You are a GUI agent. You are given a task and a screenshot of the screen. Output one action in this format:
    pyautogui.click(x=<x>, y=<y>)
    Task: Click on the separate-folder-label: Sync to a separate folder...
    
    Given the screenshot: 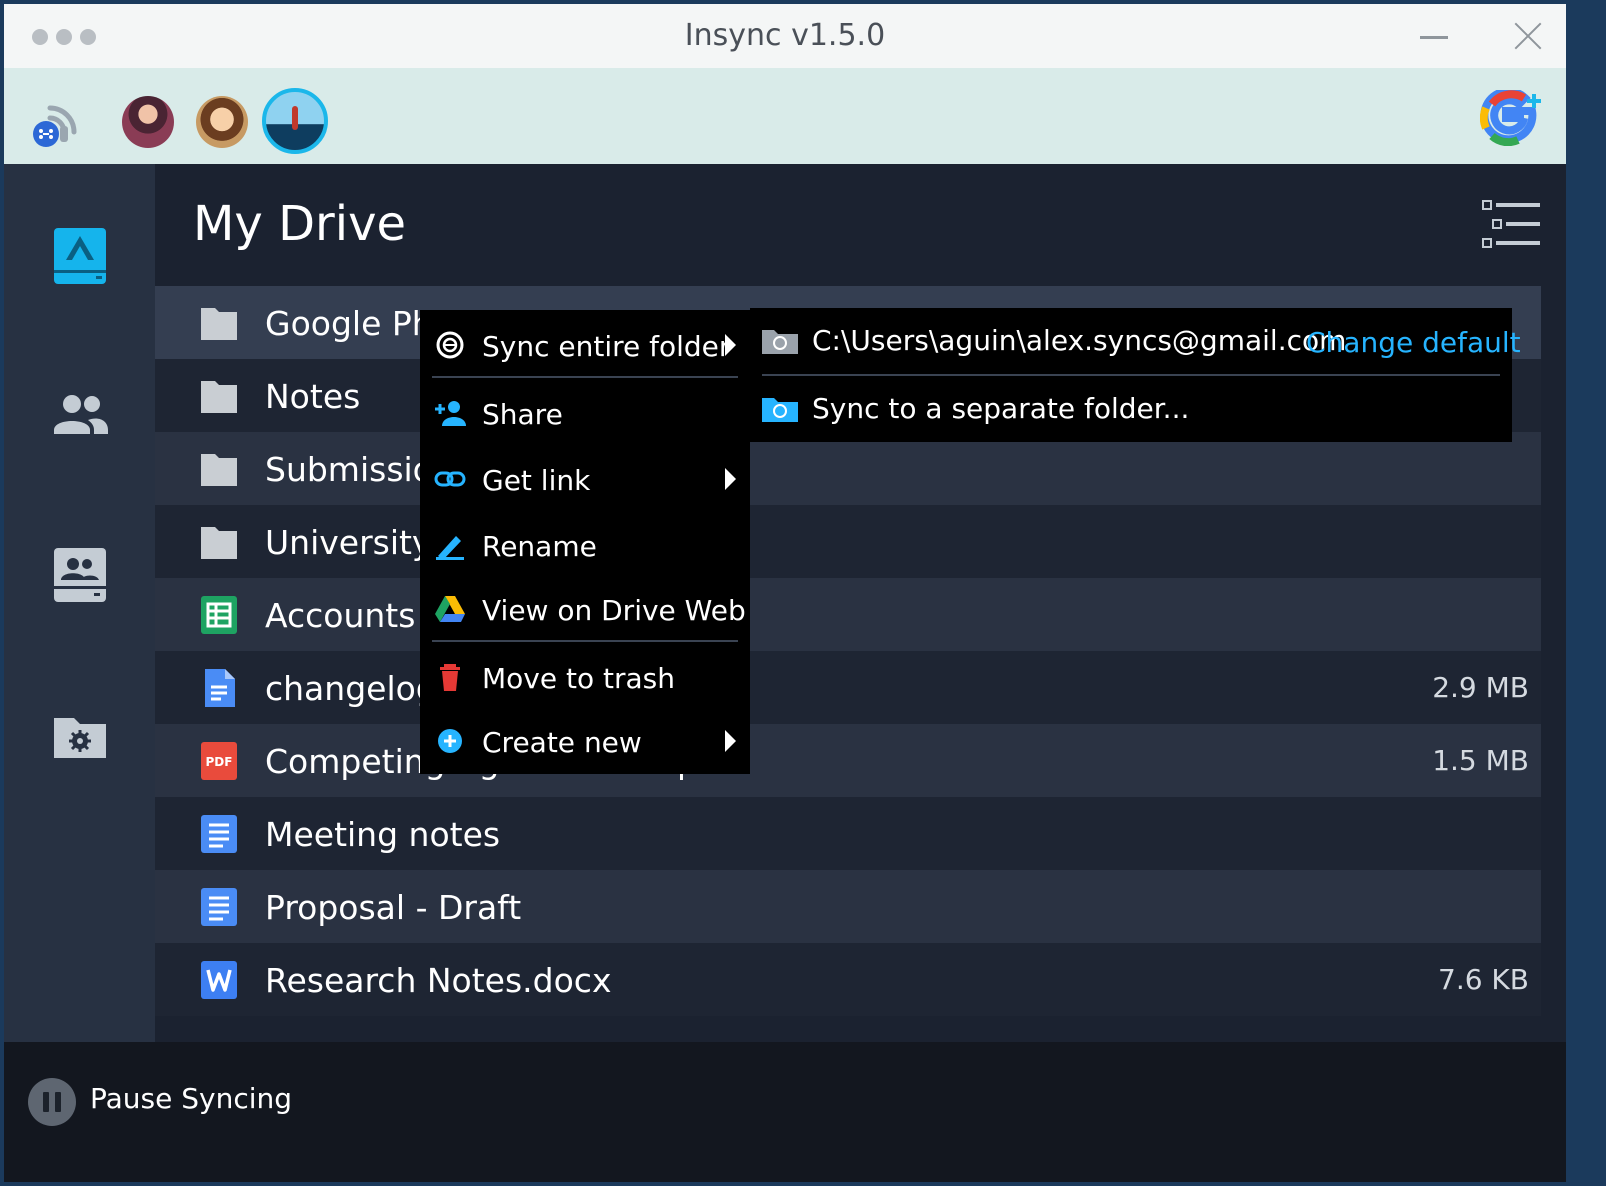 What is the action you would take?
    pyautogui.click(x=1001, y=408)
    